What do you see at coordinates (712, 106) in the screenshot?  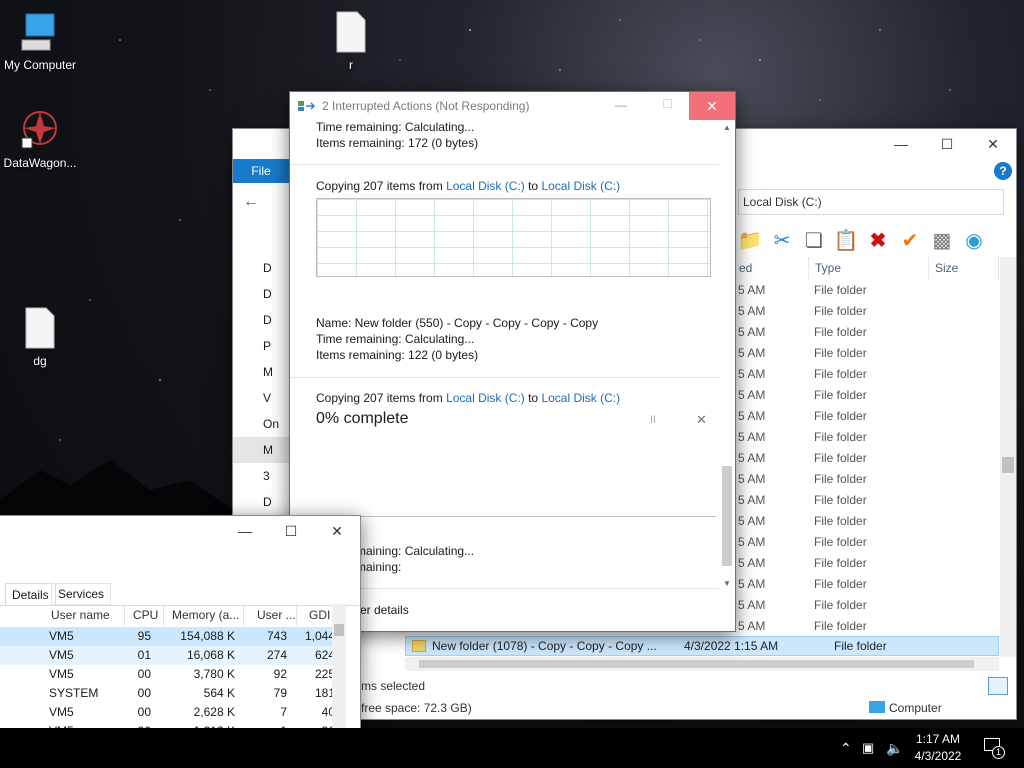 I see `dialog-close-button: ✕` at bounding box center [712, 106].